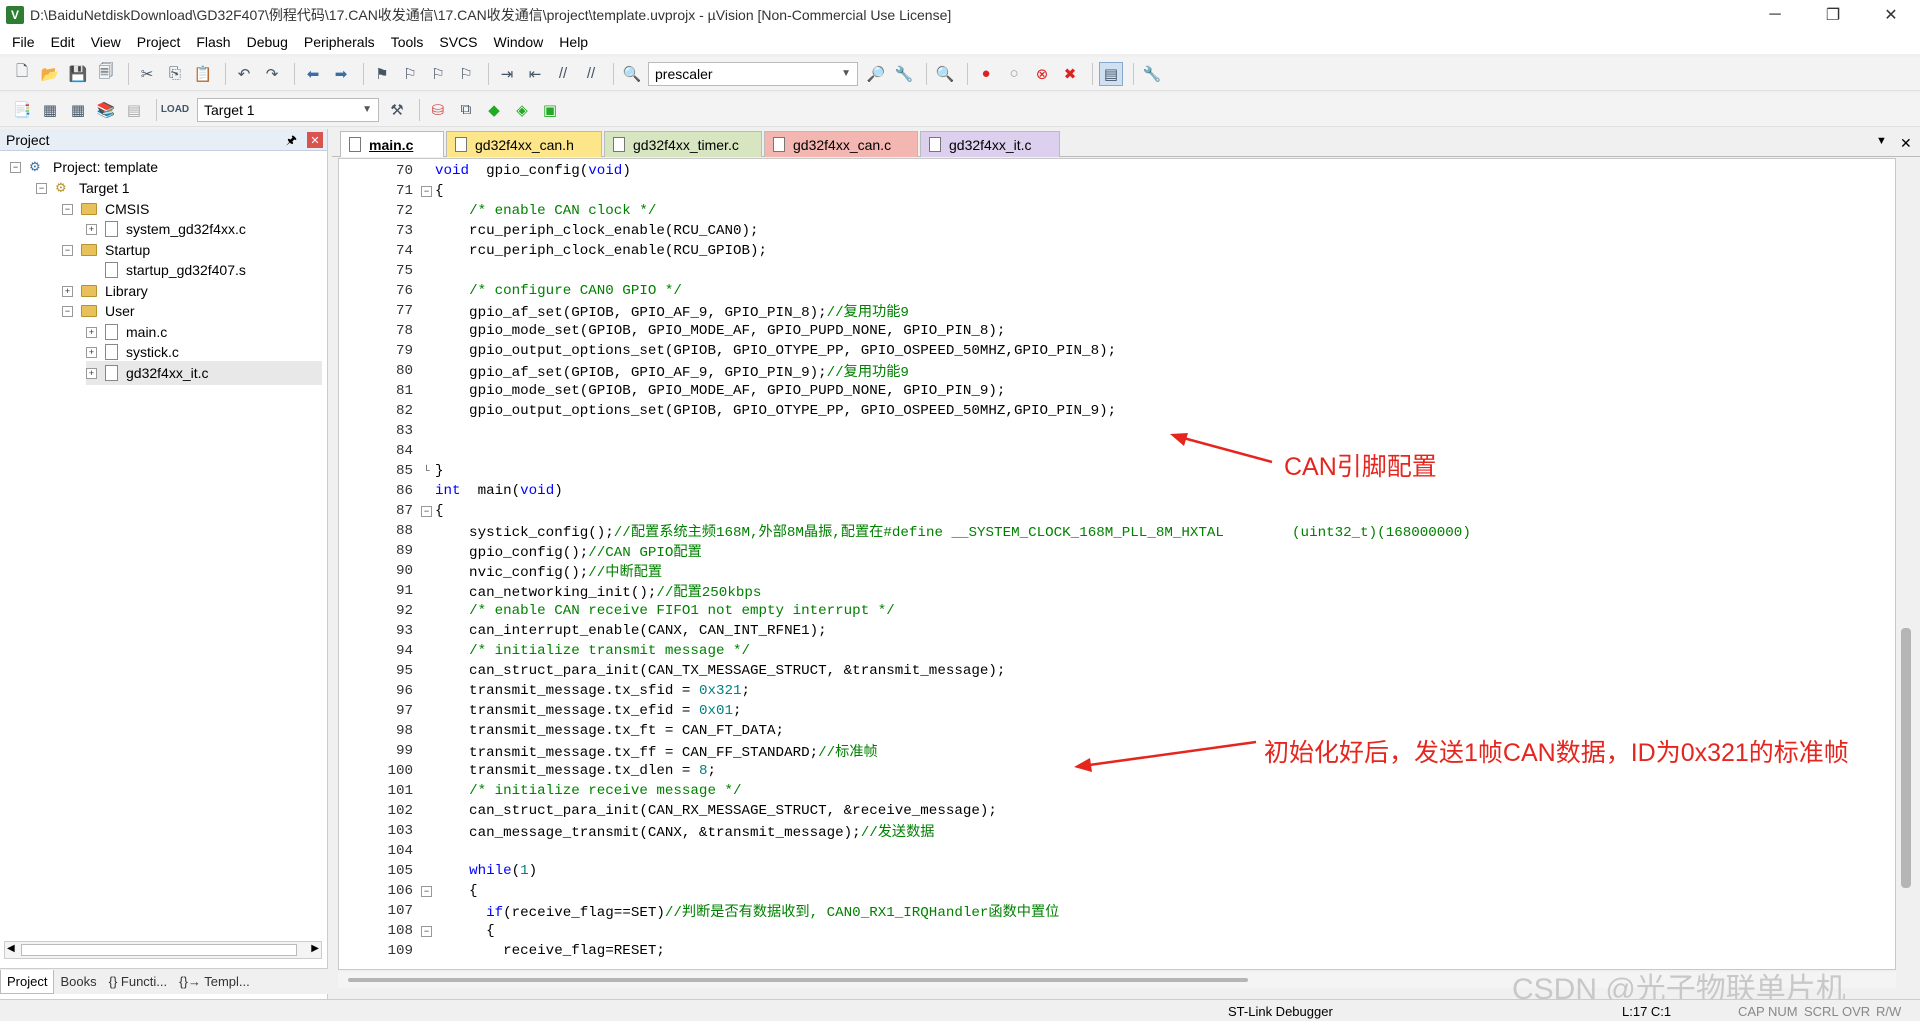 This screenshot has width=1920, height=1021. What do you see at coordinates (1109, 291) in the screenshot?
I see `code-line: 76 /* configure CAN0 GPIO */` at bounding box center [1109, 291].